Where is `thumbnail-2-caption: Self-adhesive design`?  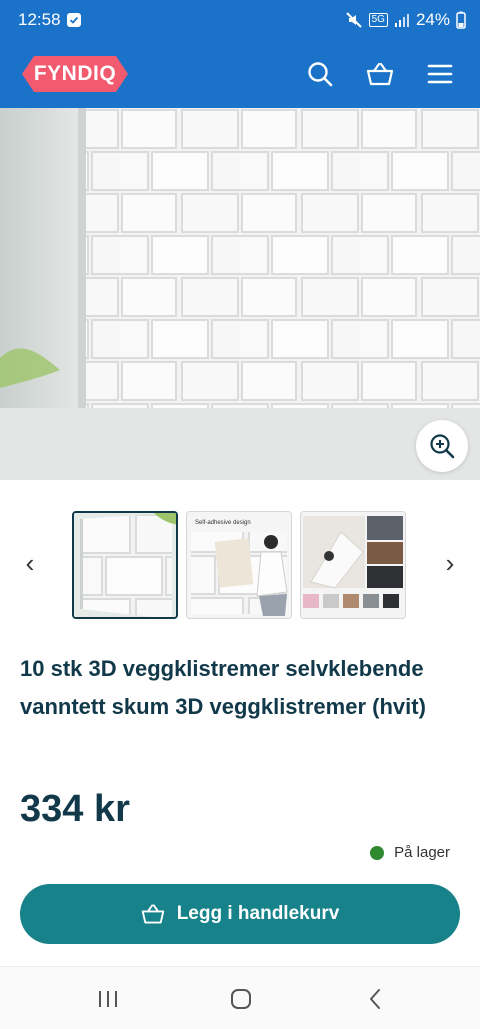
thumbnail-2-caption: Self-adhesive design is located at coordinates (223, 523).